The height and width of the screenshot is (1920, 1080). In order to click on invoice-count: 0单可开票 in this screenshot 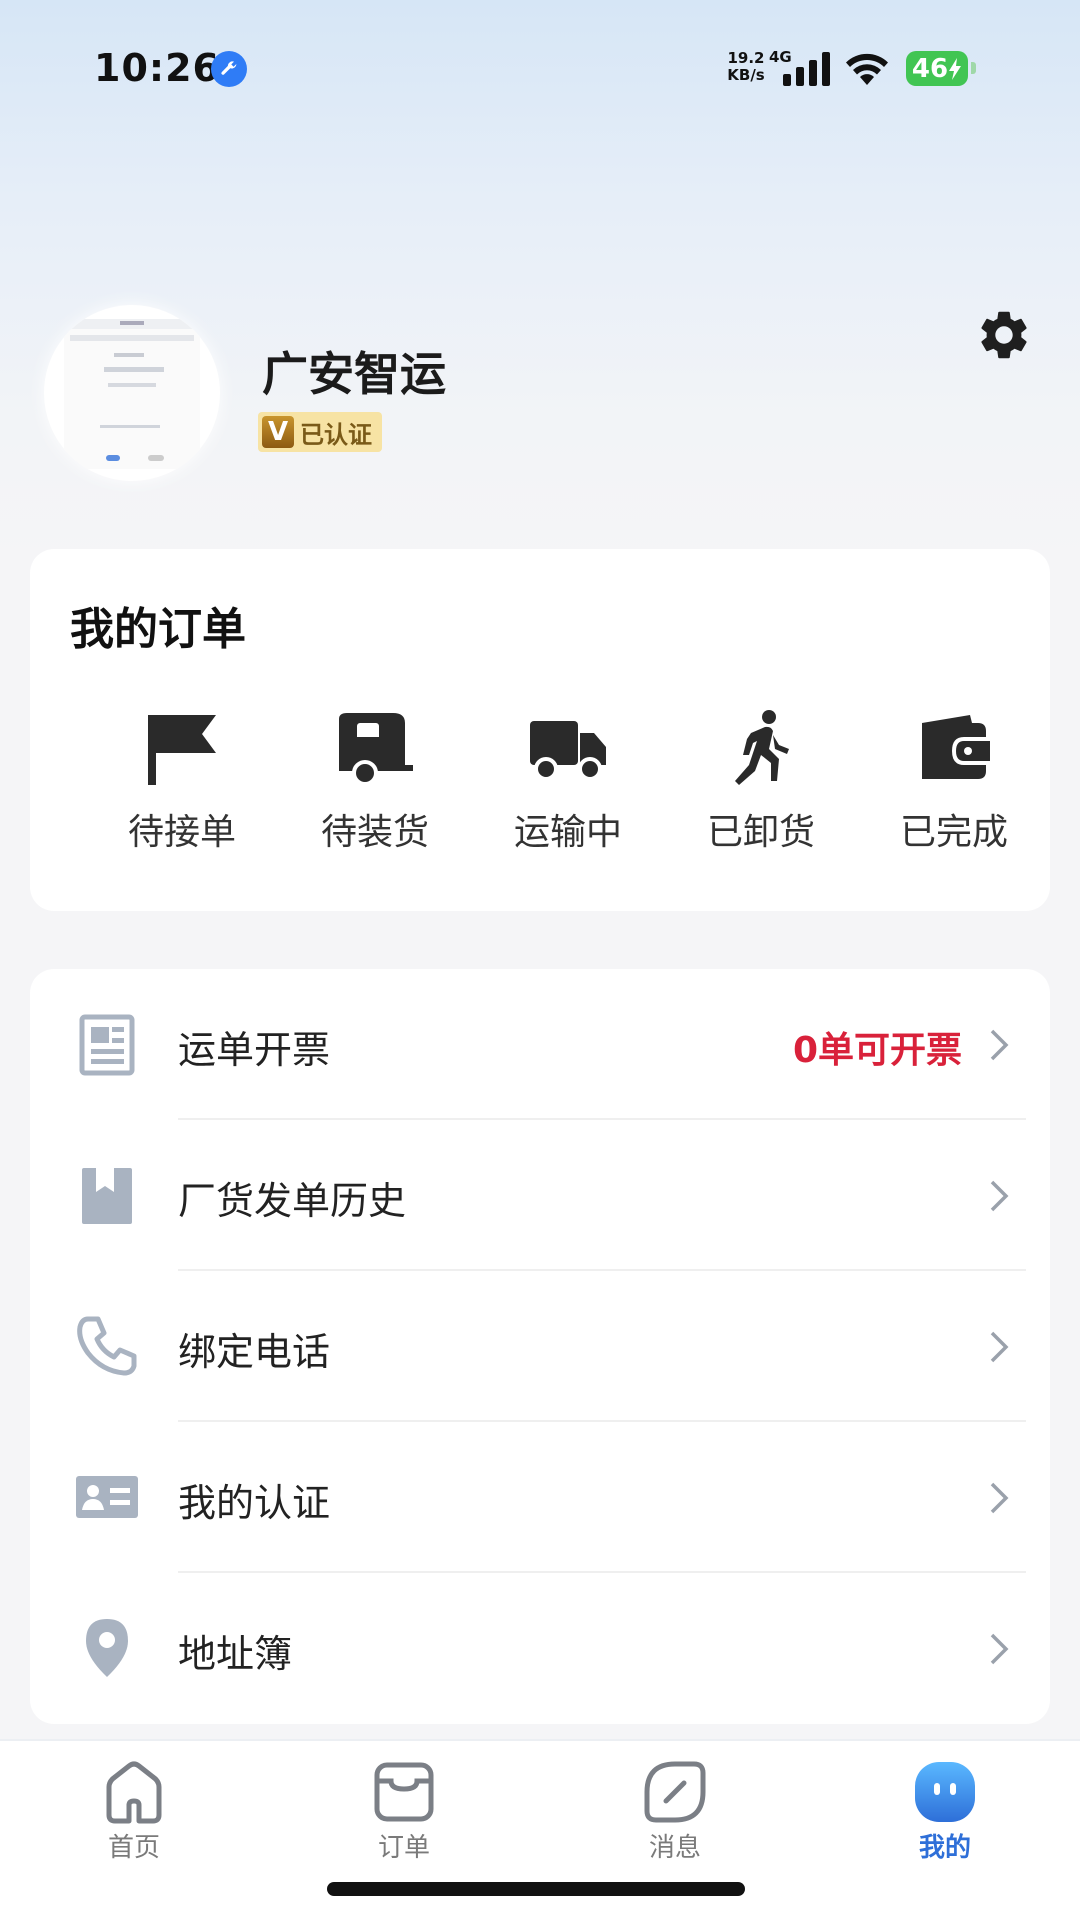, I will do `click(877, 1050)`.